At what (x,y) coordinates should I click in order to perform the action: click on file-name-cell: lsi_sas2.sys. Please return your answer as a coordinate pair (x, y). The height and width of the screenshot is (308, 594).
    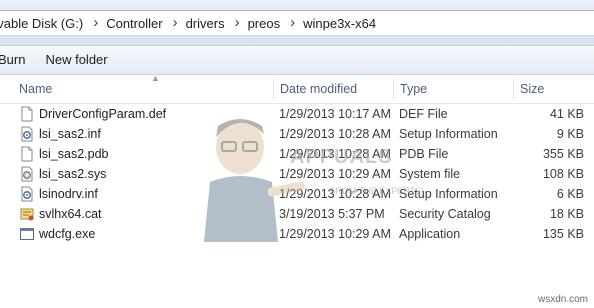
    Looking at the image, I should click on (146, 174).